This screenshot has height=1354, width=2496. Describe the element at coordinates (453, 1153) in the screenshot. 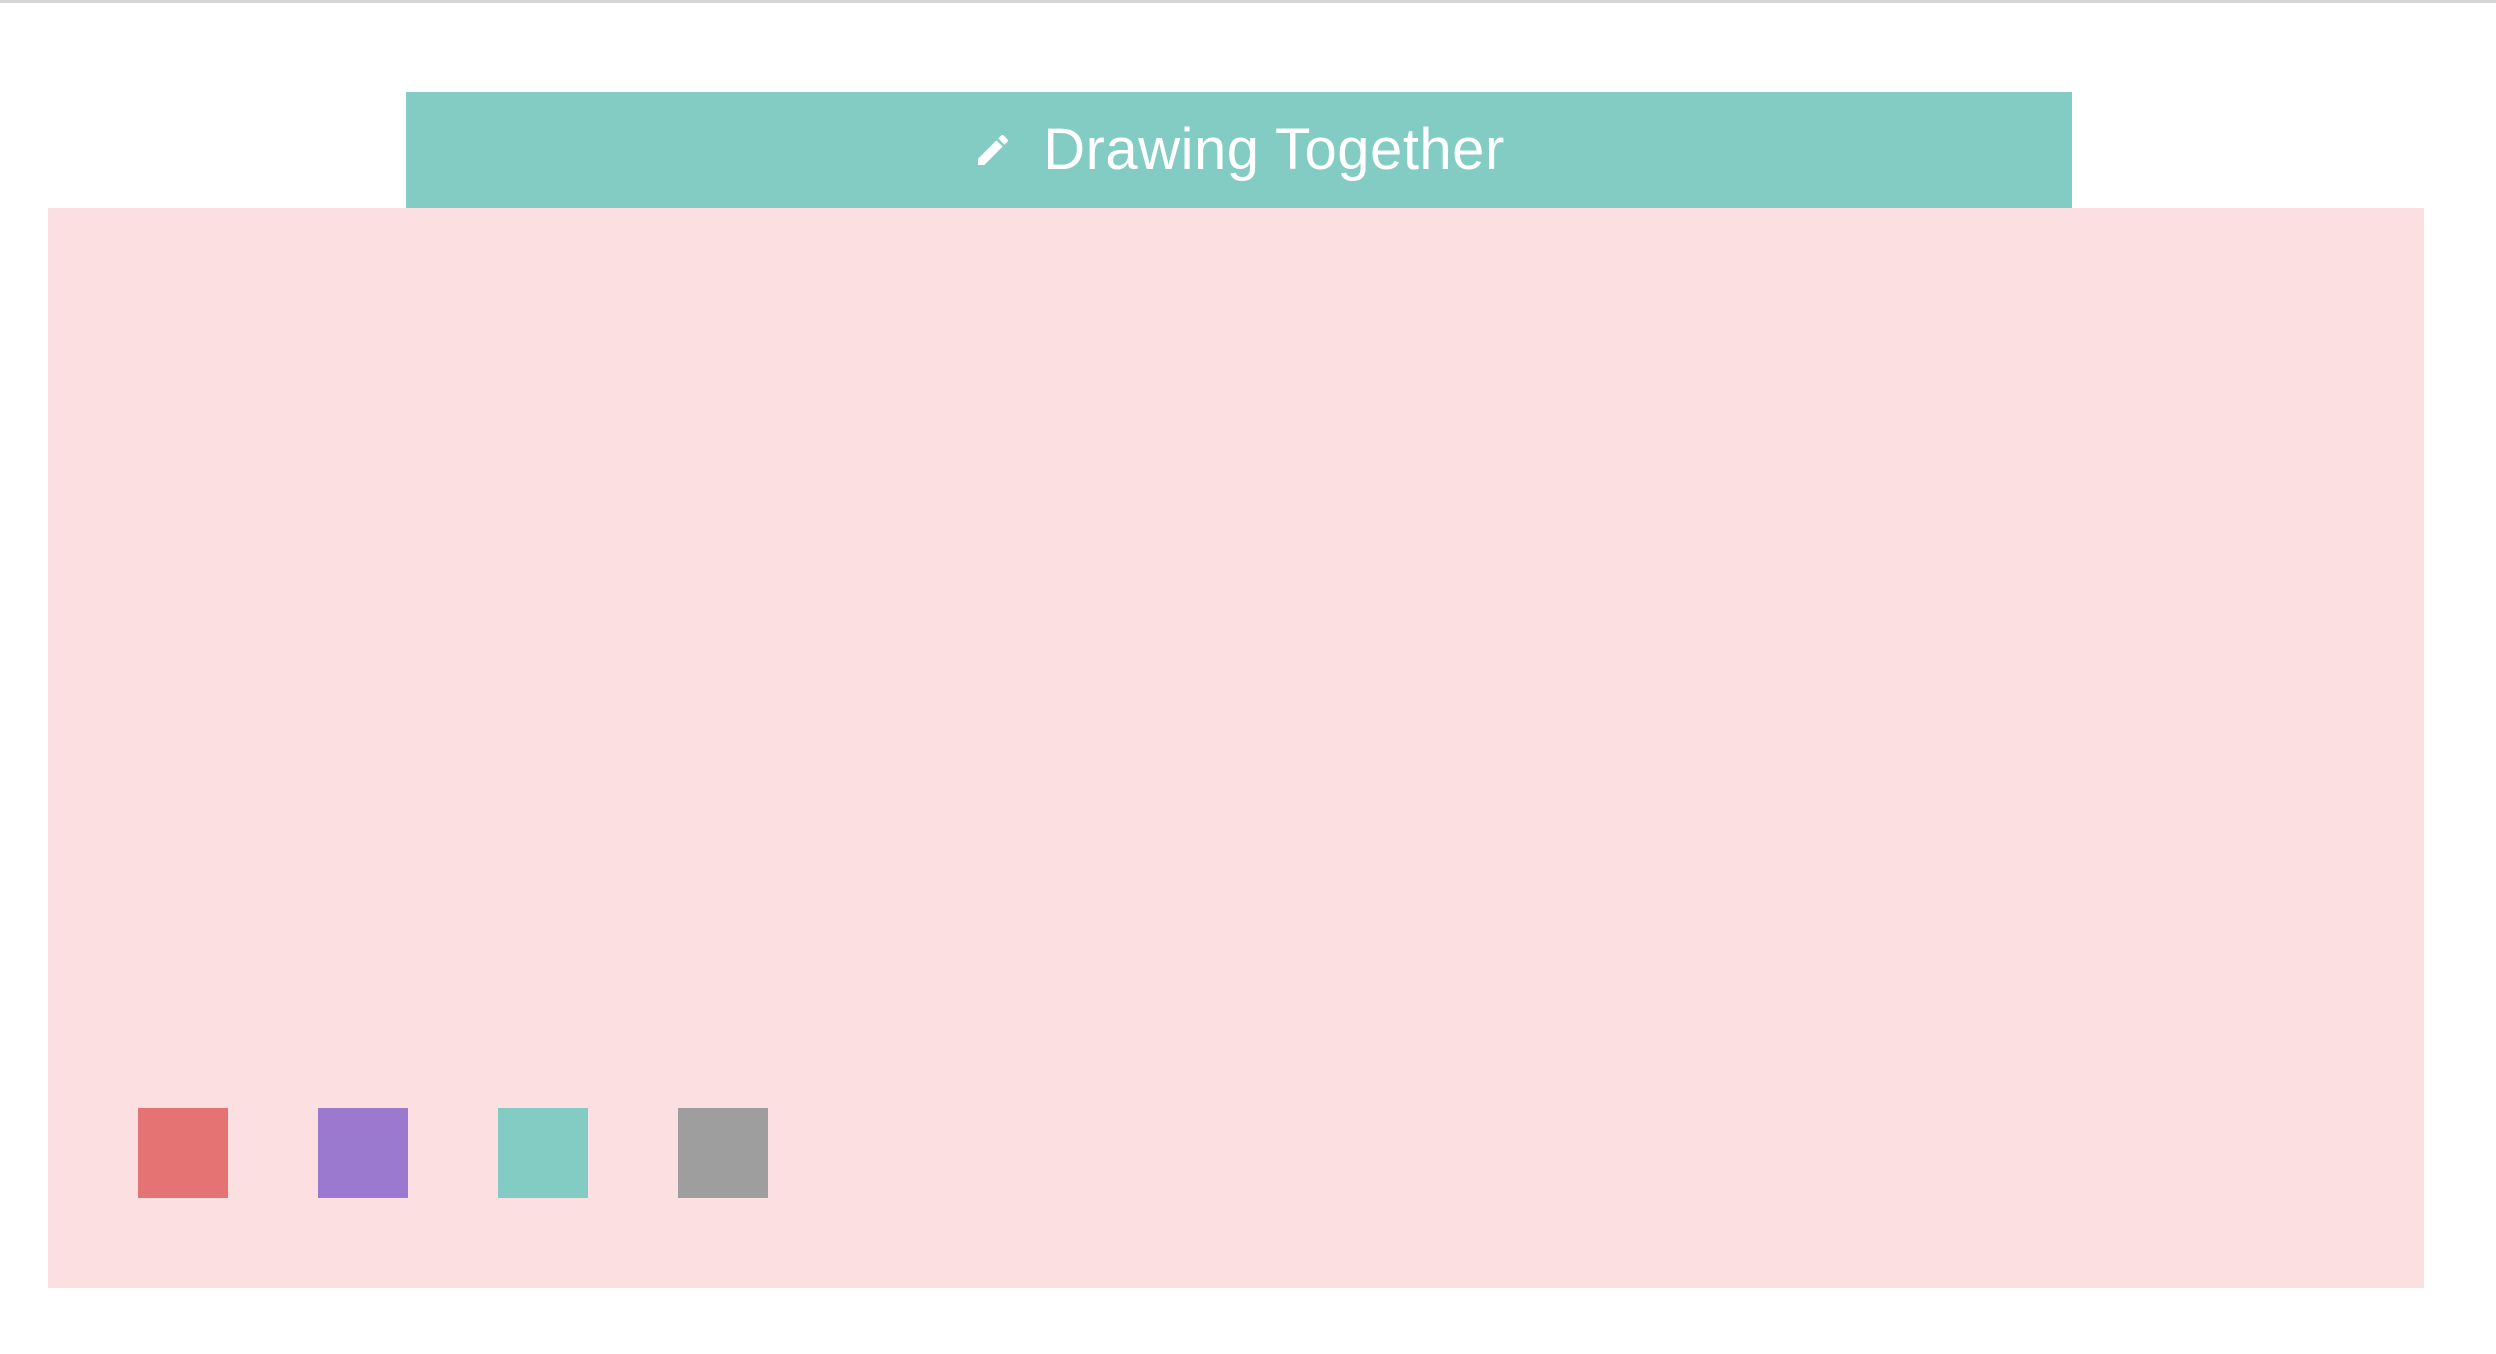

I see `color-palette` at that location.